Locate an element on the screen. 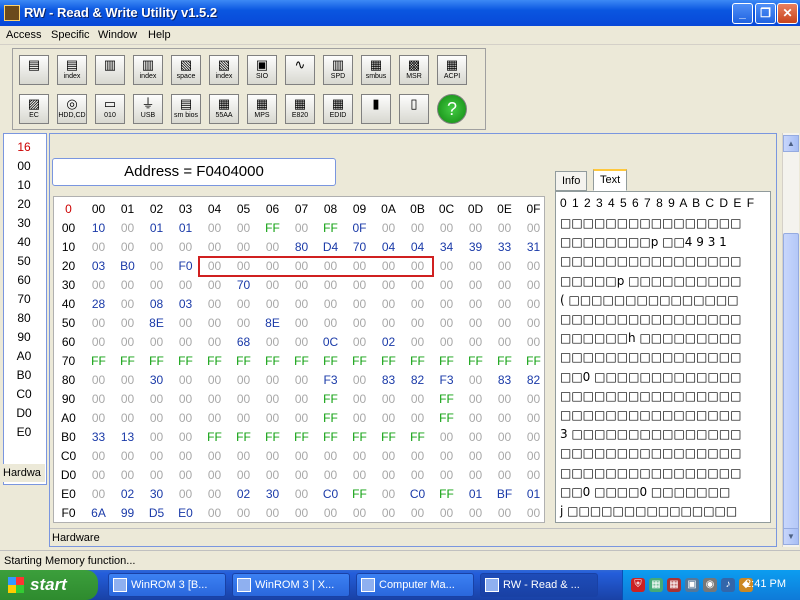 The width and height of the screenshot is (800, 600). hex-cell: 70 is located at coordinates (243, 285).